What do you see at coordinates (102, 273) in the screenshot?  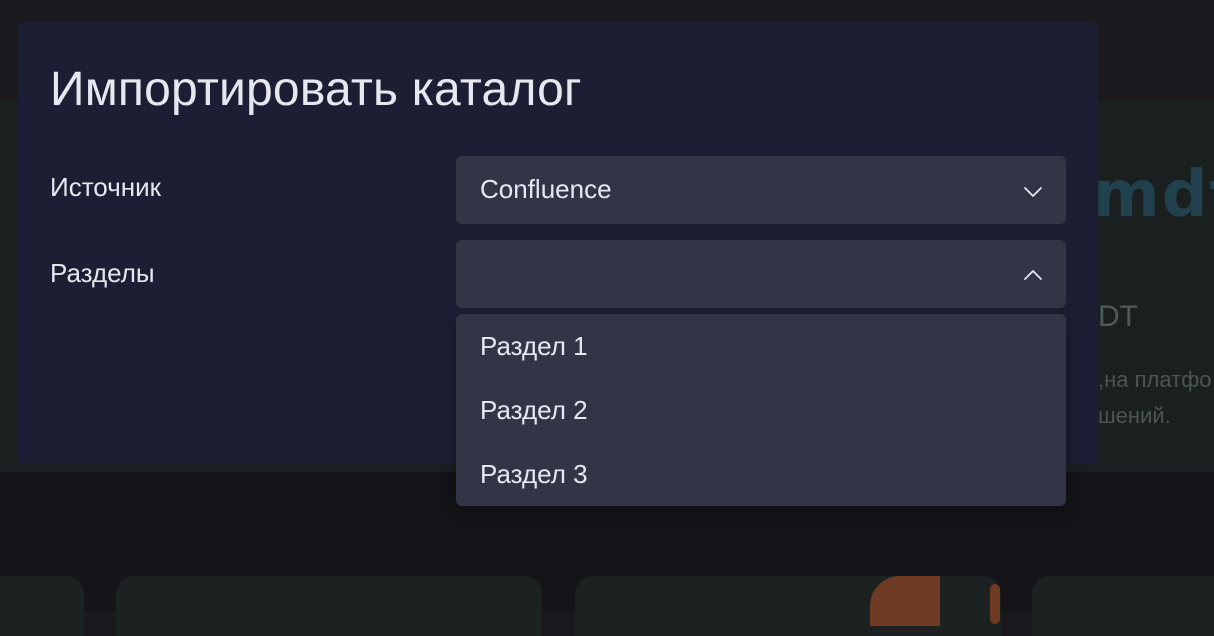 I see `sections-label: Разделы` at bounding box center [102, 273].